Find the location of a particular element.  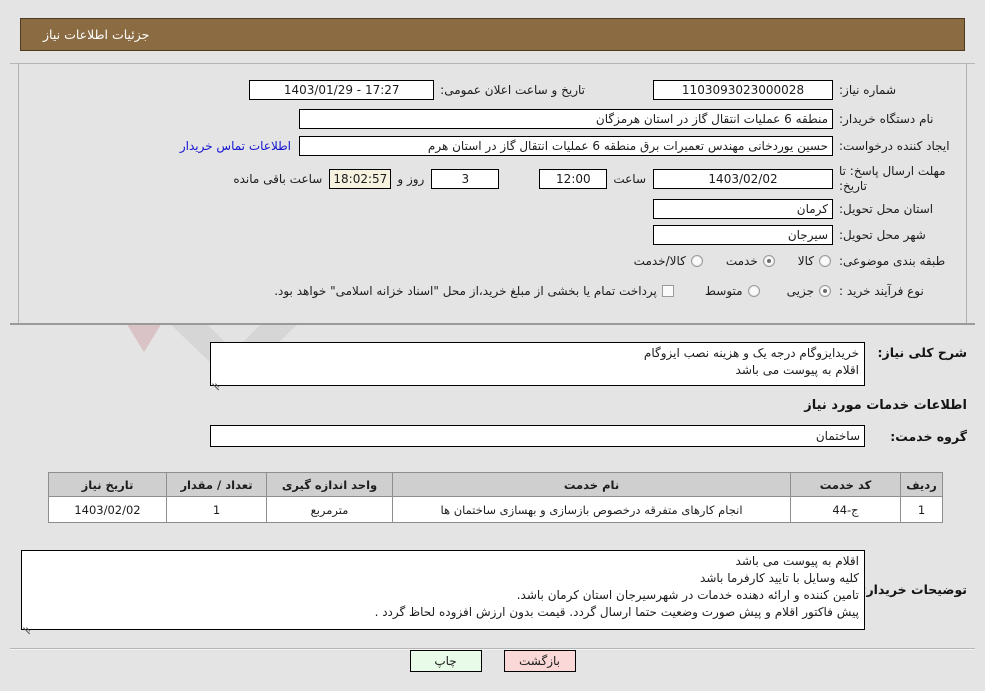

radio-motavaset-label: متوسط is located at coordinates (723, 291).